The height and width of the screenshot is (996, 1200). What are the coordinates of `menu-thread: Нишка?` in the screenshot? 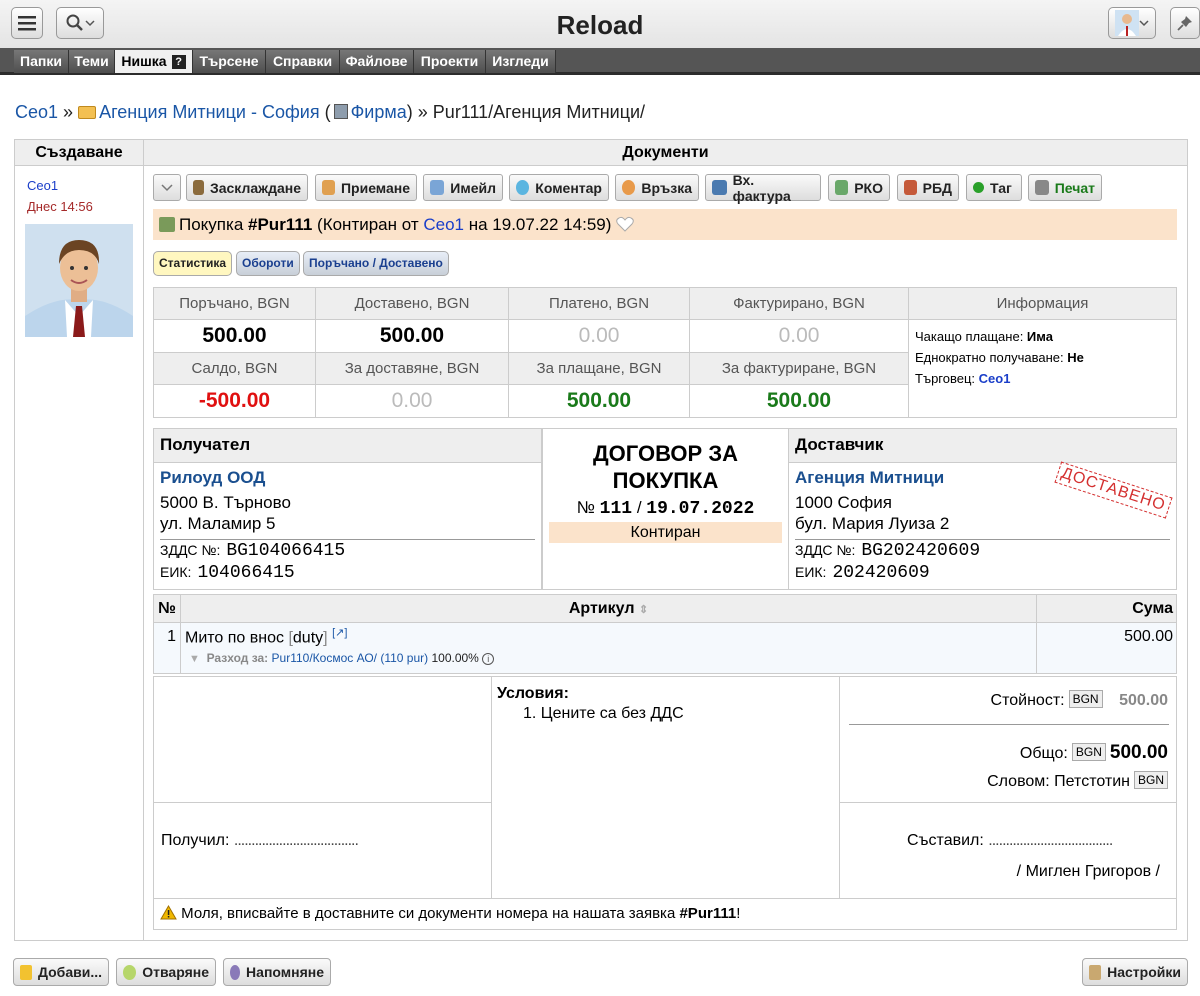 It's located at (154, 61).